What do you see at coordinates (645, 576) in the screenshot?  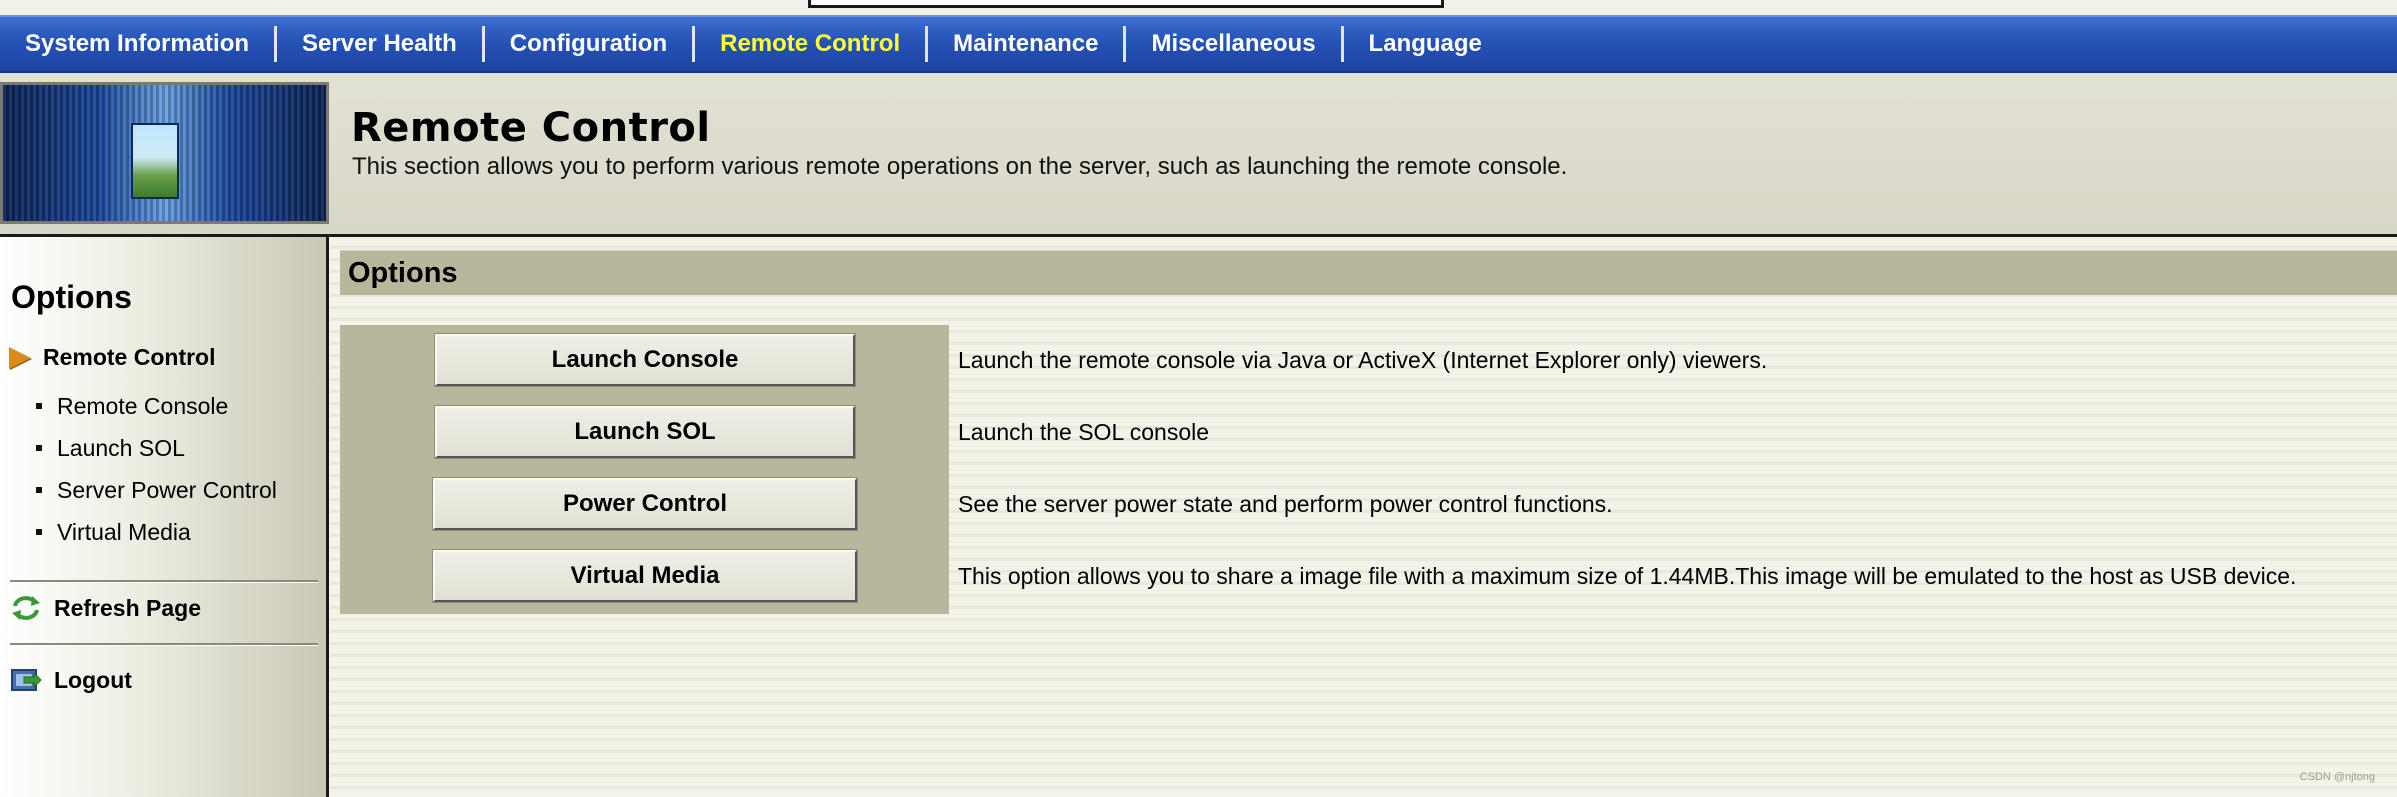 I see `virtual-media-button: Virtual Media` at bounding box center [645, 576].